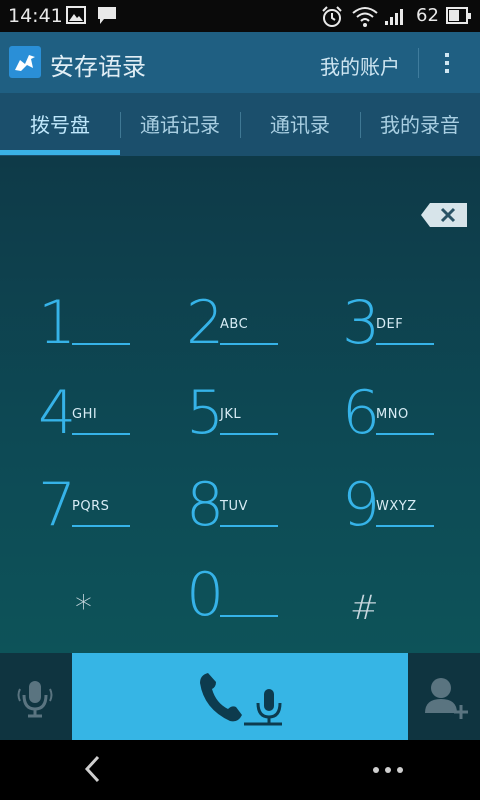 This screenshot has width=480, height=800. Describe the element at coordinates (458, 15) in the screenshot. I see `battery-icon` at that location.